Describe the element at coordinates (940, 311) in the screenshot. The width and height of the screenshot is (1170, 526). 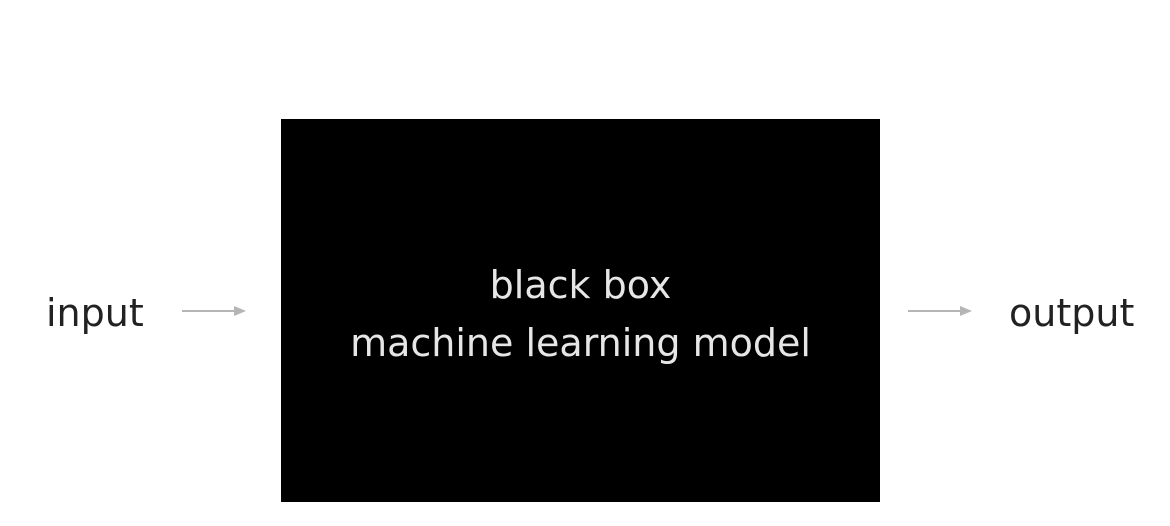
I see `output-arrow-icon` at that location.